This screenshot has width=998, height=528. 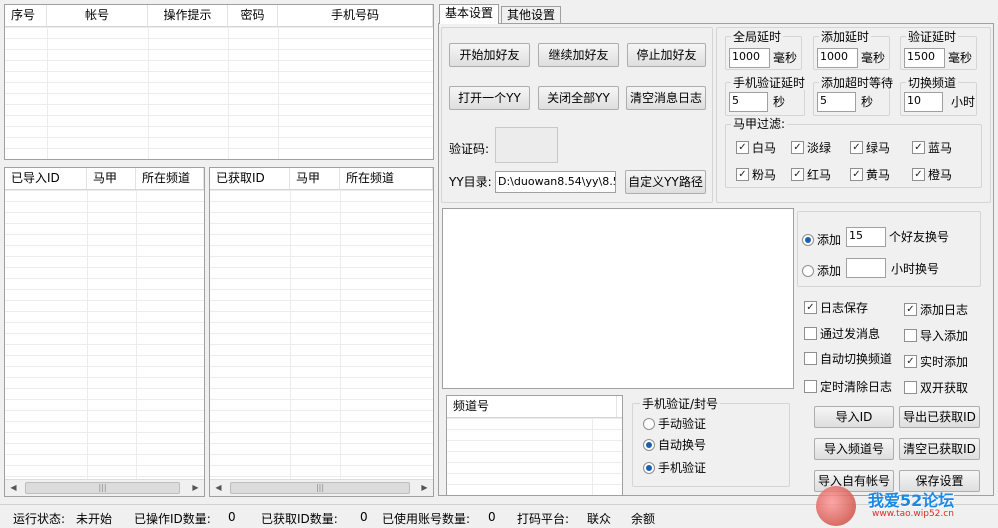 I want to click on site-watermark: 我爱52论坛 www.tao.wip52.cn, so click(x=905, y=504).